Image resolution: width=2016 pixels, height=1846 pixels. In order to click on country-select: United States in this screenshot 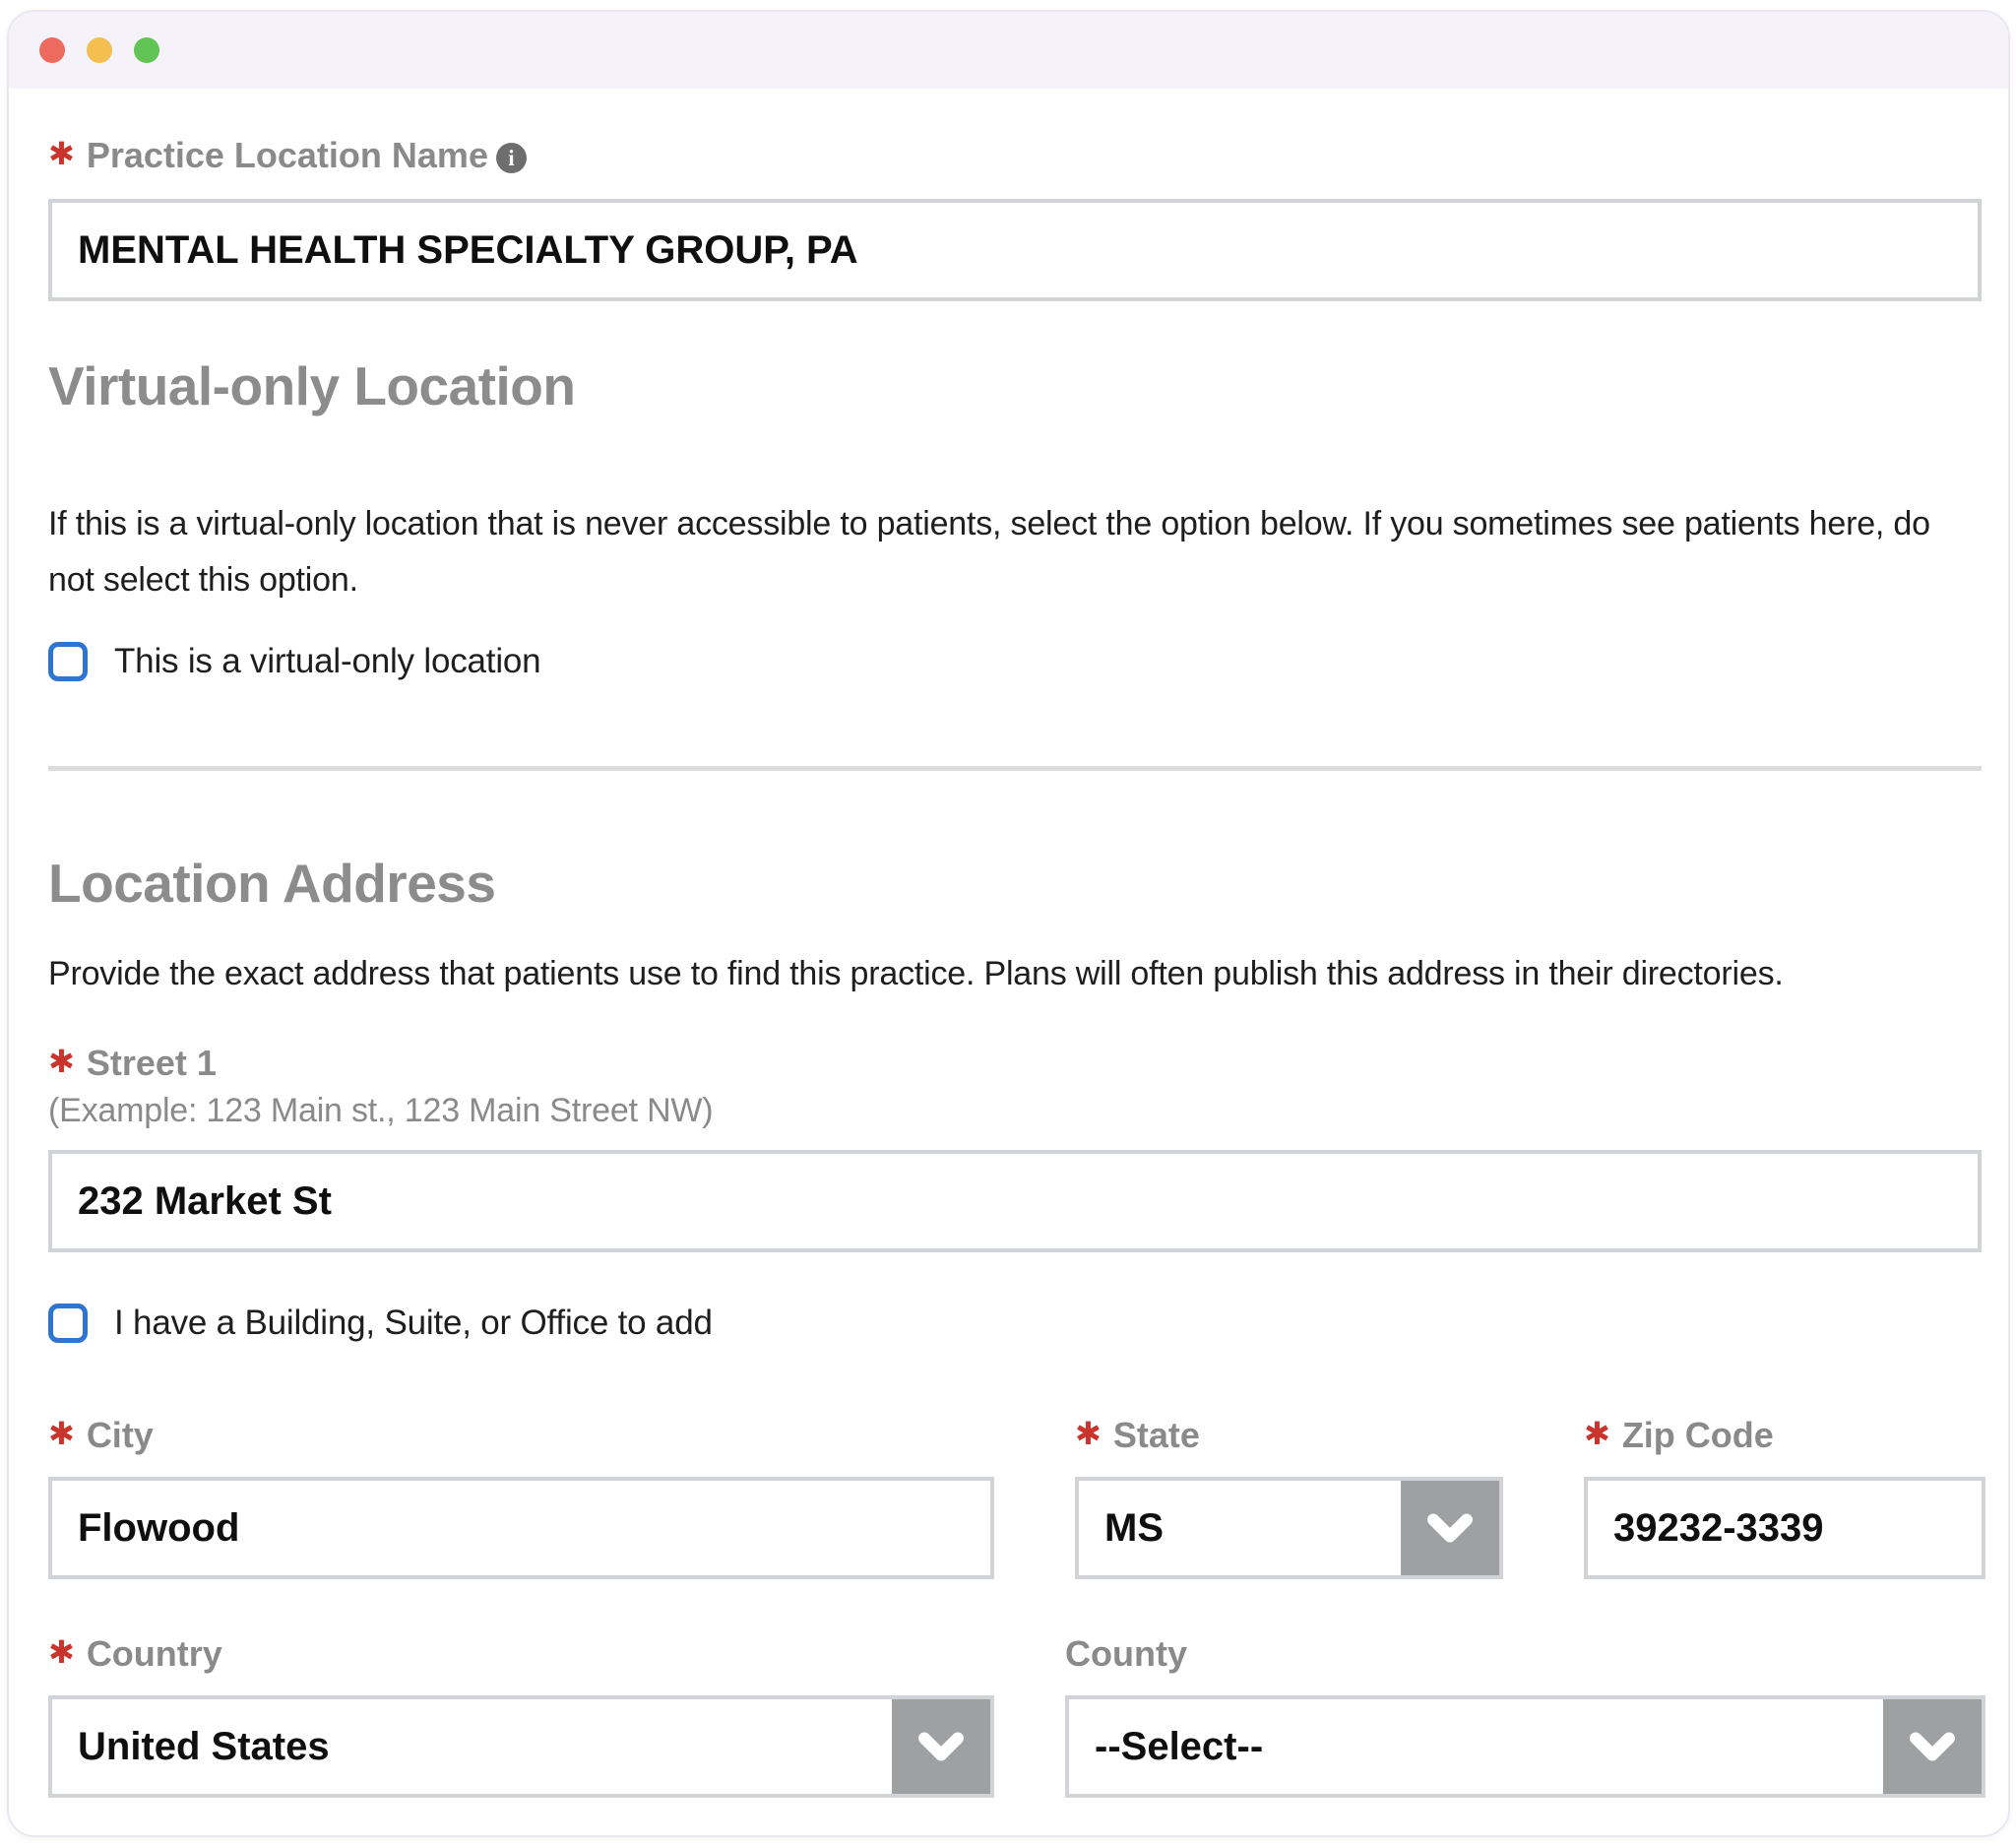, I will do `click(521, 1747)`.